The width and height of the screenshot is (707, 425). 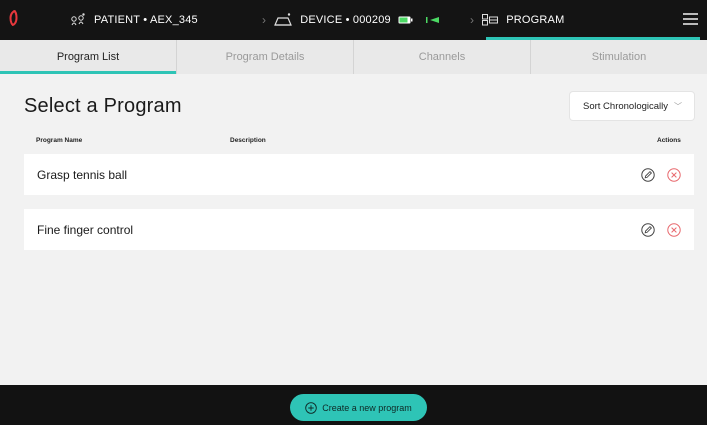 What do you see at coordinates (490, 20) in the screenshot?
I see `program-icon` at bounding box center [490, 20].